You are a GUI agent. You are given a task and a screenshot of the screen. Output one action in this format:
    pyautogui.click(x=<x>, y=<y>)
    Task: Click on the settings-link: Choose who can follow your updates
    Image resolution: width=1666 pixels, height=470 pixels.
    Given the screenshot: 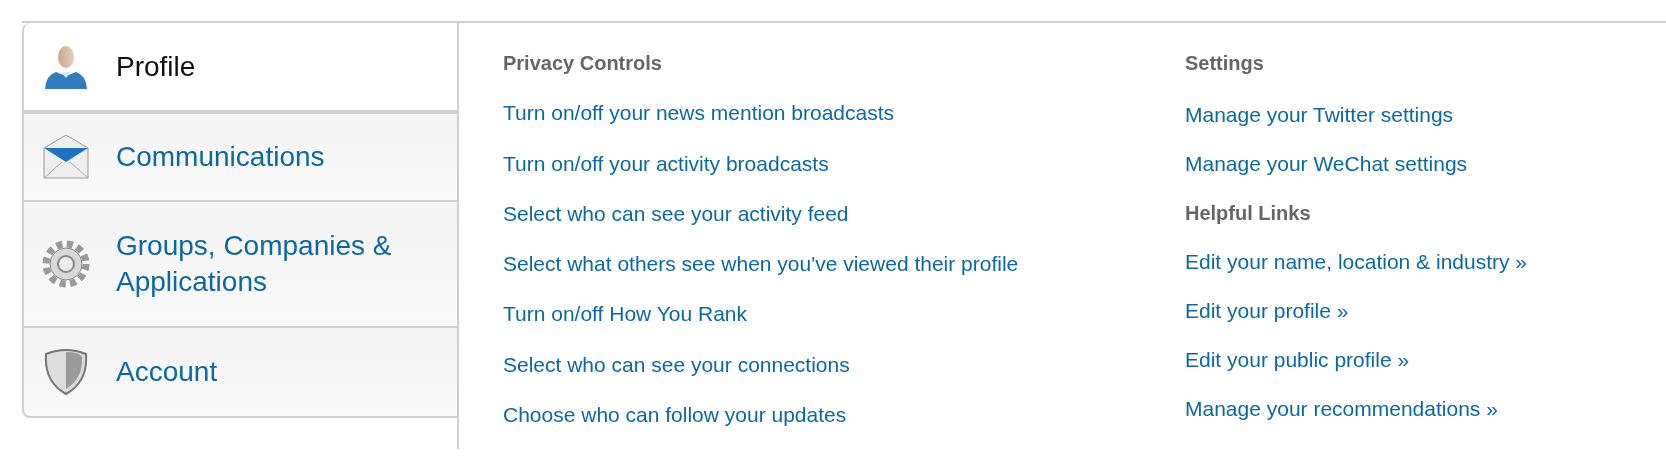 What is the action you would take?
    pyautogui.click(x=844, y=424)
    